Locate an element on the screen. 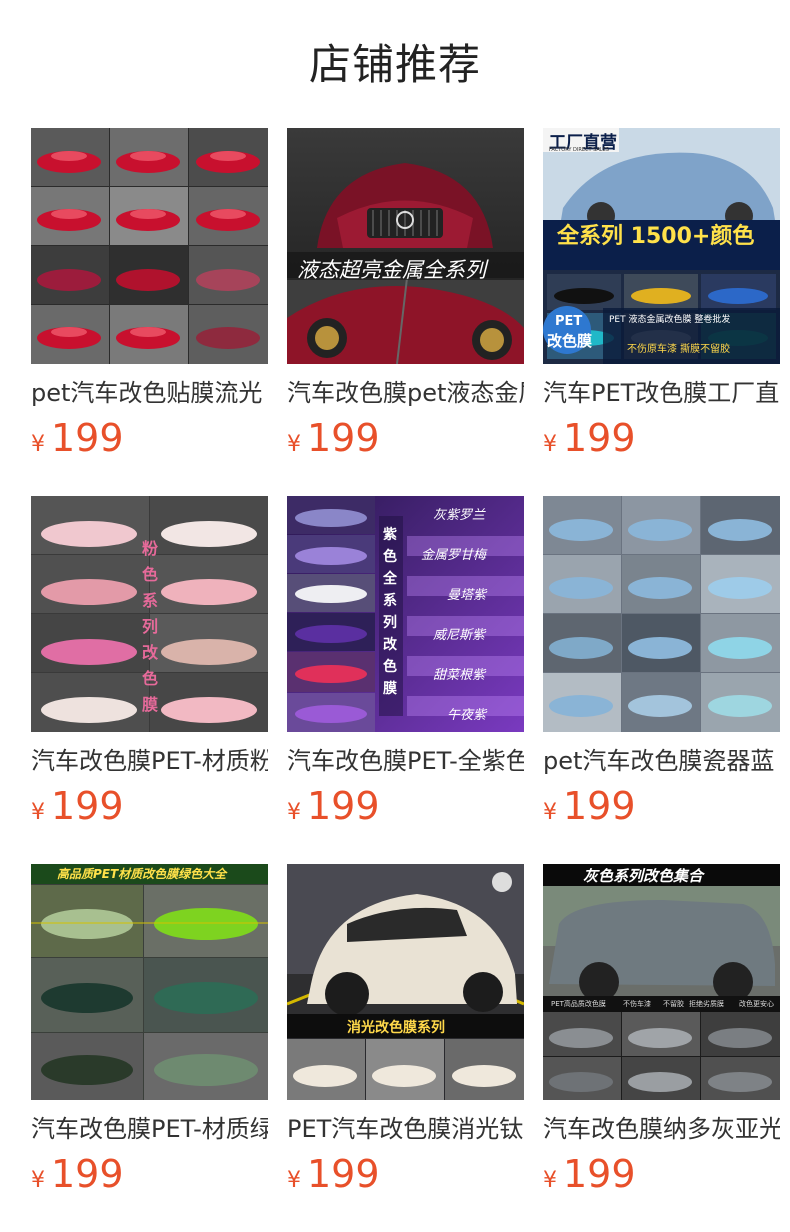 This screenshot has width=790, height=1232. color-label: 灰紫罗兰 is located at coordinates (459, 515).